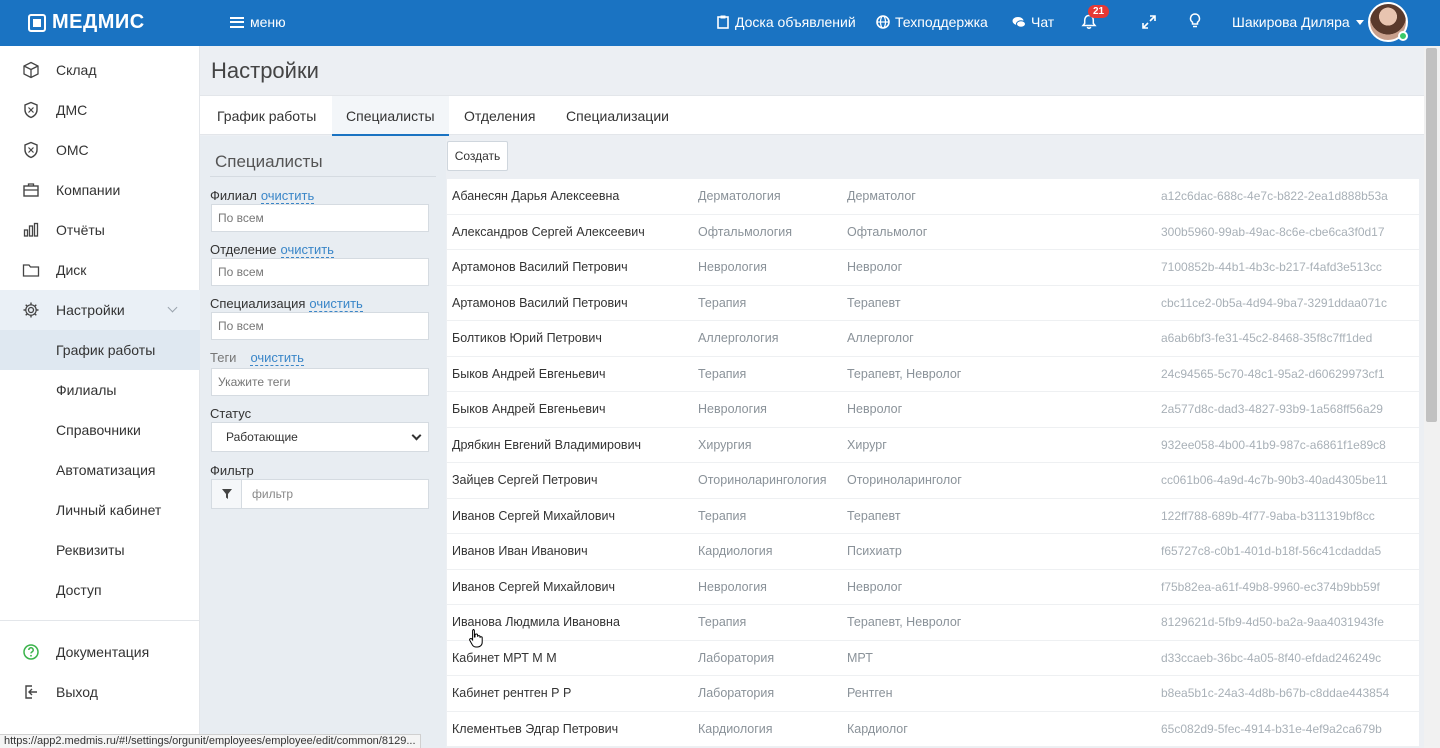 The width and height of the screenshot is (1440, 748). What do you see at coordinates (100, 430) in the screenshot?
I see `sidebar-subitem-directories: Справочники` at bounding box center [100, 430].